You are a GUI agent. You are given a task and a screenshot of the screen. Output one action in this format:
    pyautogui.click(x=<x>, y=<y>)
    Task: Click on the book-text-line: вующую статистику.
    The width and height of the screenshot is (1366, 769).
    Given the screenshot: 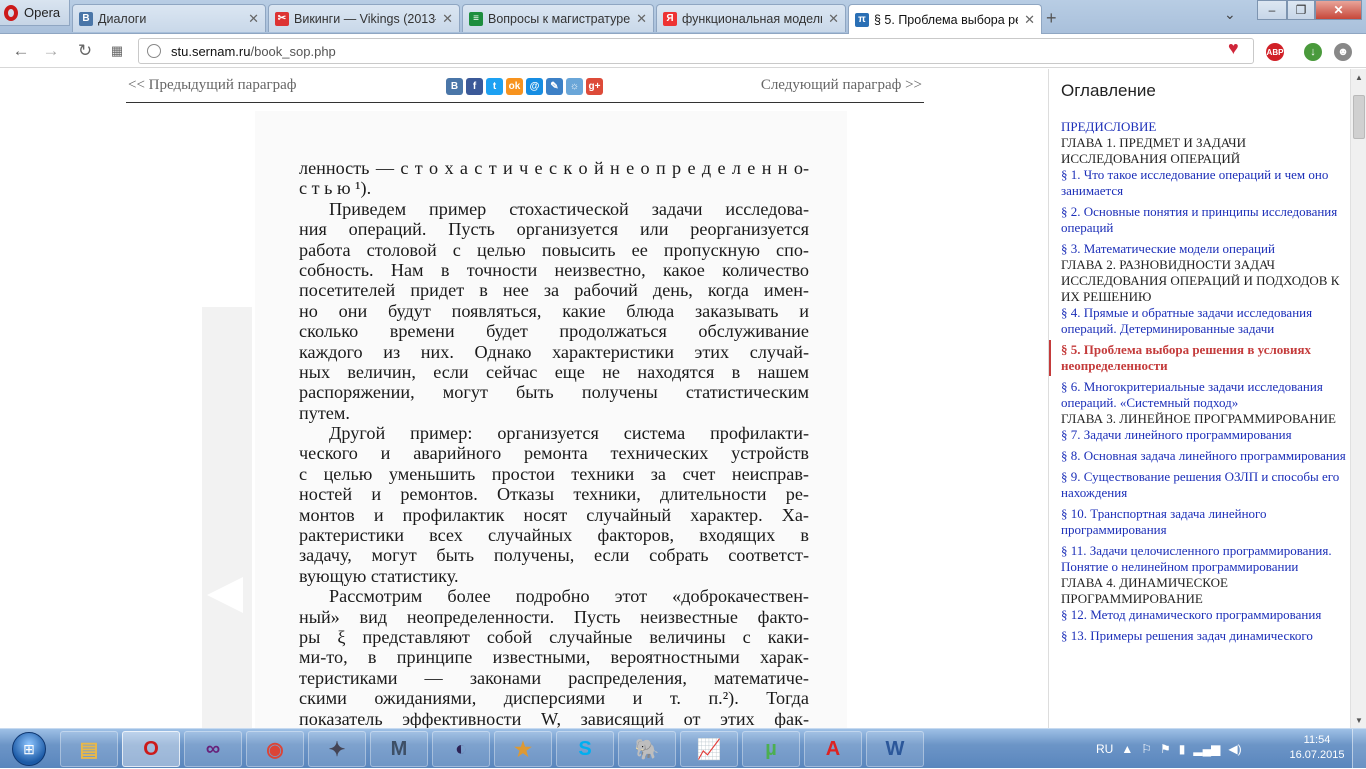 What is the action you would take?
    pyautogui.click(x=379, y=575)
    